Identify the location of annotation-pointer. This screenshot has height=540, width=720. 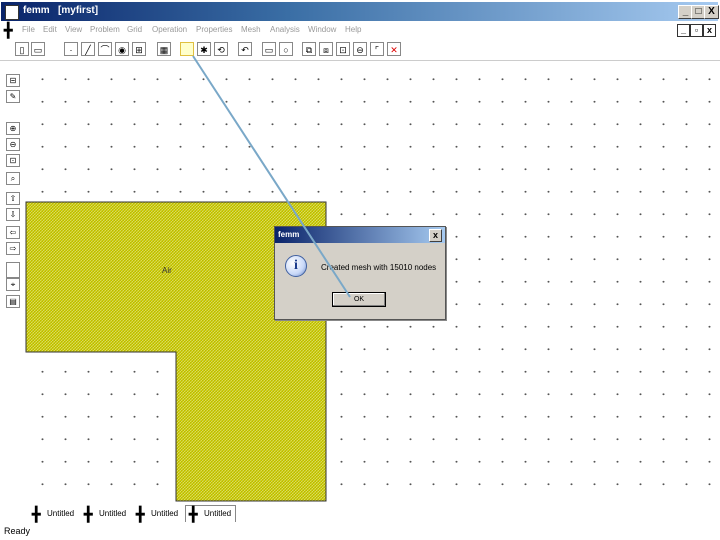
(271, 176).